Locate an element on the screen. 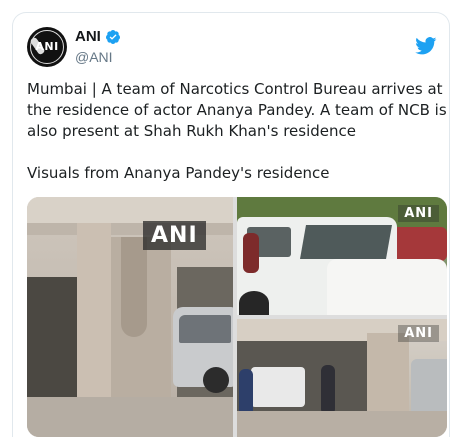 The width and height of the screenshot is (462, 437). pillar-shadow is located at coordinates (134, 287).